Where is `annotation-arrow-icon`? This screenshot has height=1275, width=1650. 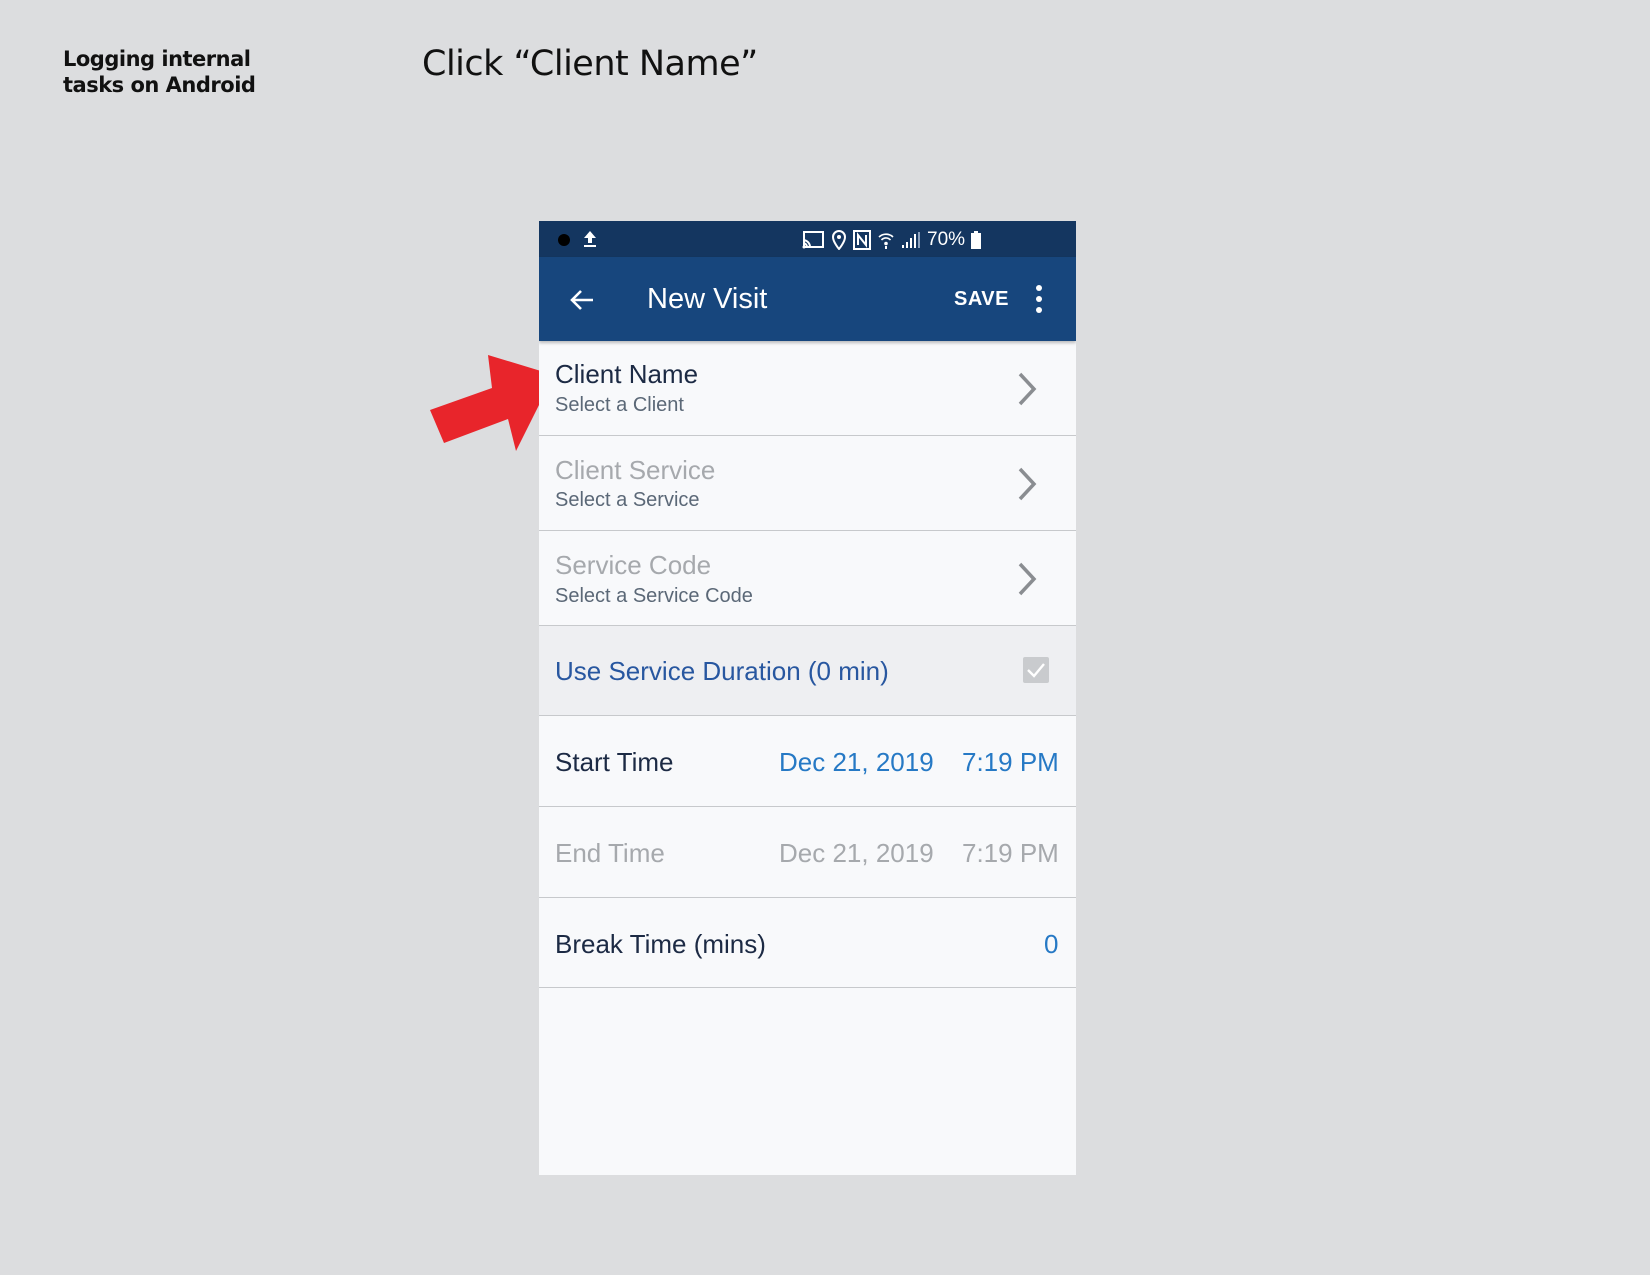 annotation-arrow-icon is located at coordinates (492, 403).